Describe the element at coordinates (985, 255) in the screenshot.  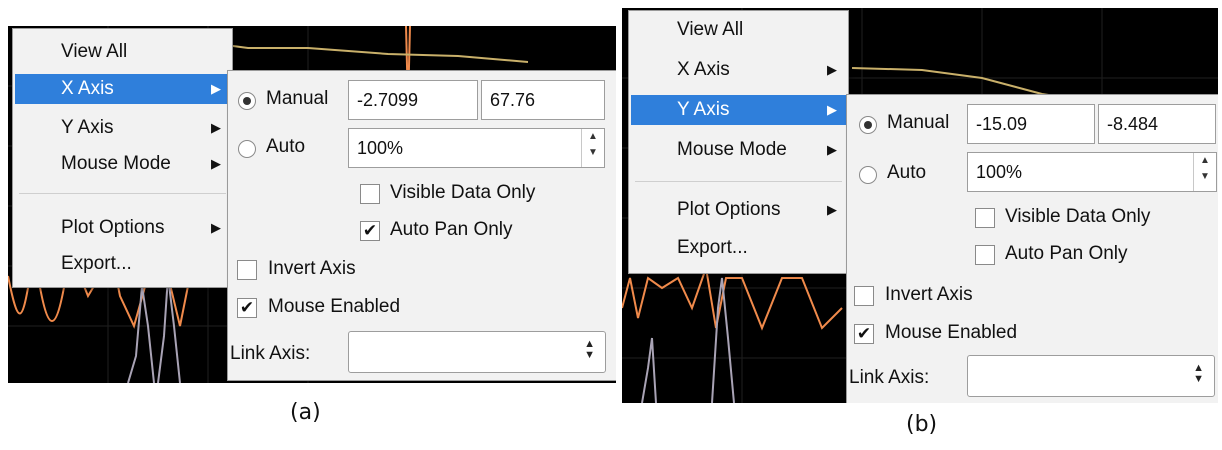
I see `auto-pan-only-checkbox` at that location.